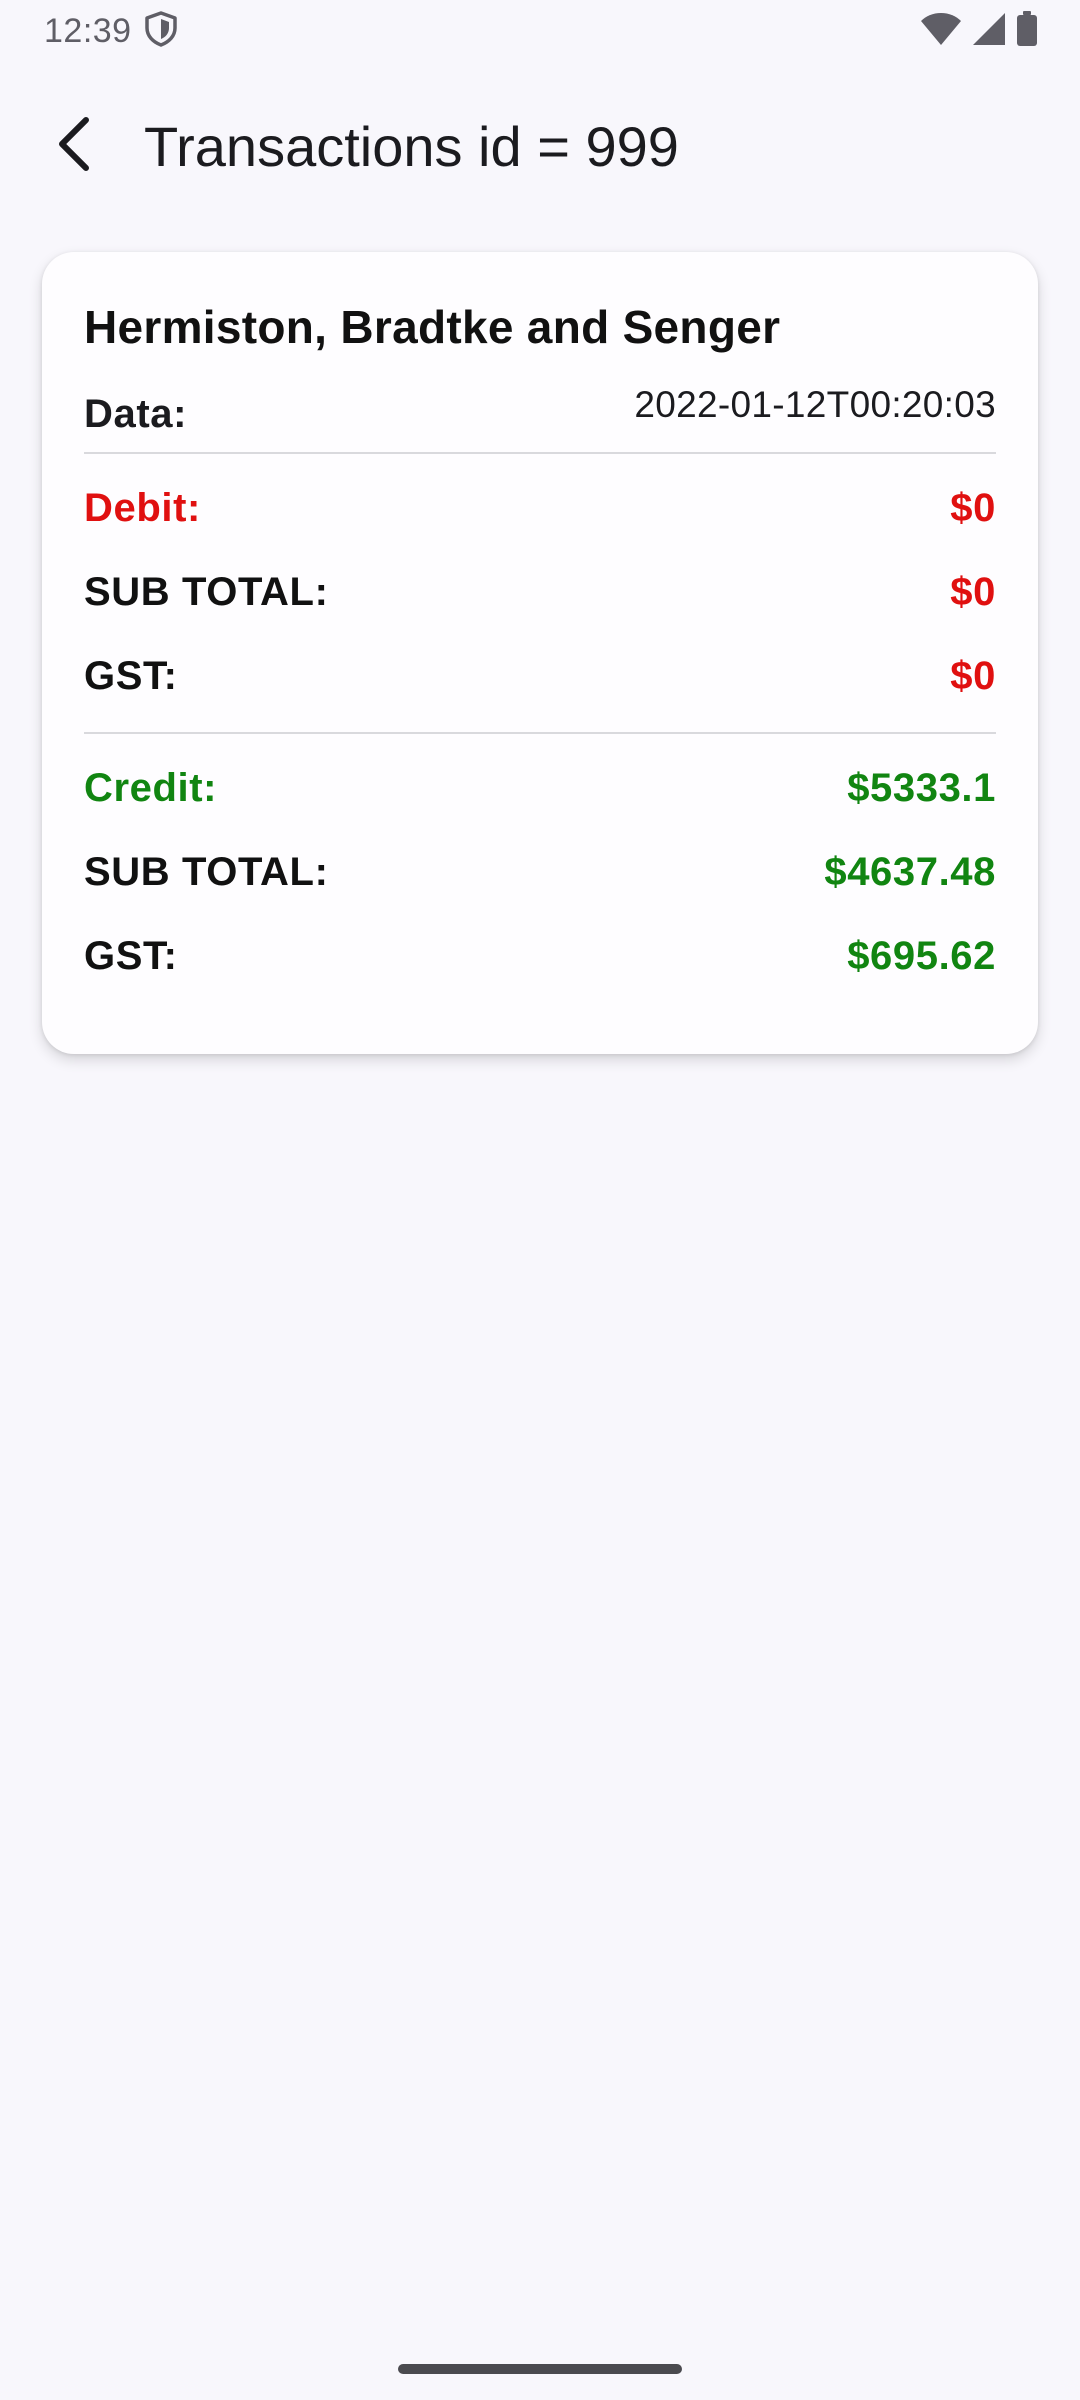  Describe the element at coordinates (921, 955) in the screenshot. I see `credit-gst-value: $695.62` at that location.